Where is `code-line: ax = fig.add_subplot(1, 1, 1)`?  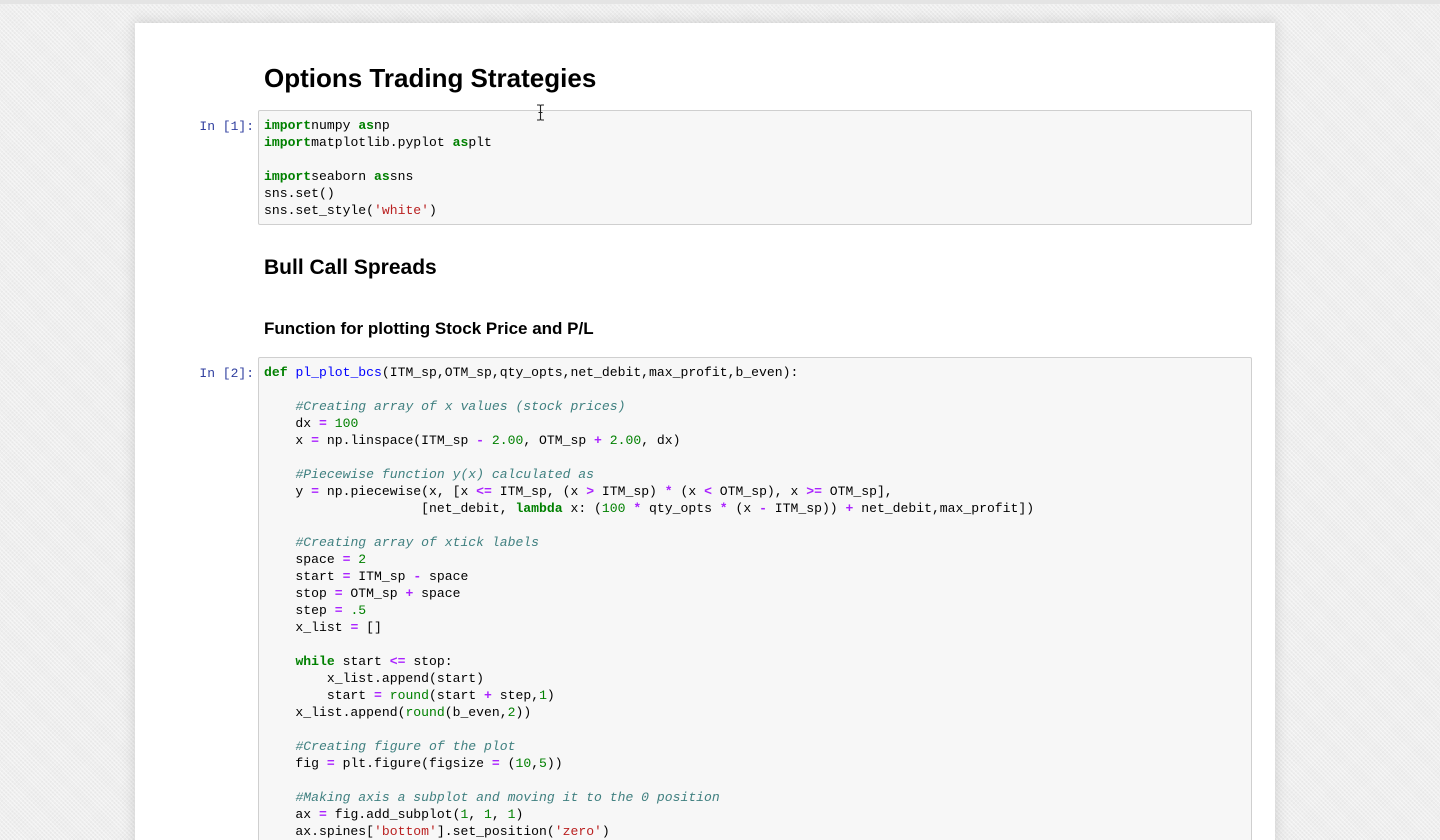
code-line: ax = fig.add_subplot(1, 1, 1) is located at coordinates (394, 814).